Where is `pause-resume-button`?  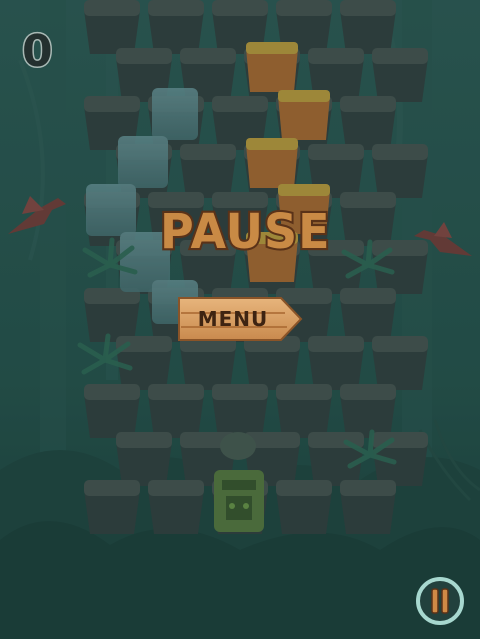
pause-resume-button is located at coordinates (440, 601).